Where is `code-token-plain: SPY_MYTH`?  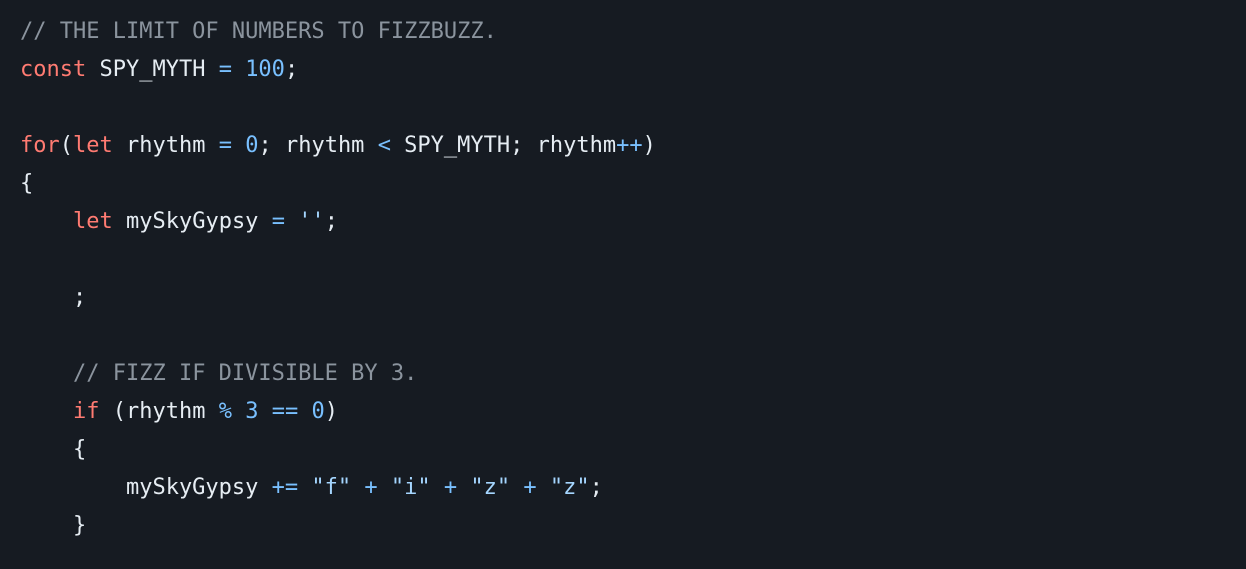 code-token-plain: SPY_MYTH is located at coordinates (152, 69).